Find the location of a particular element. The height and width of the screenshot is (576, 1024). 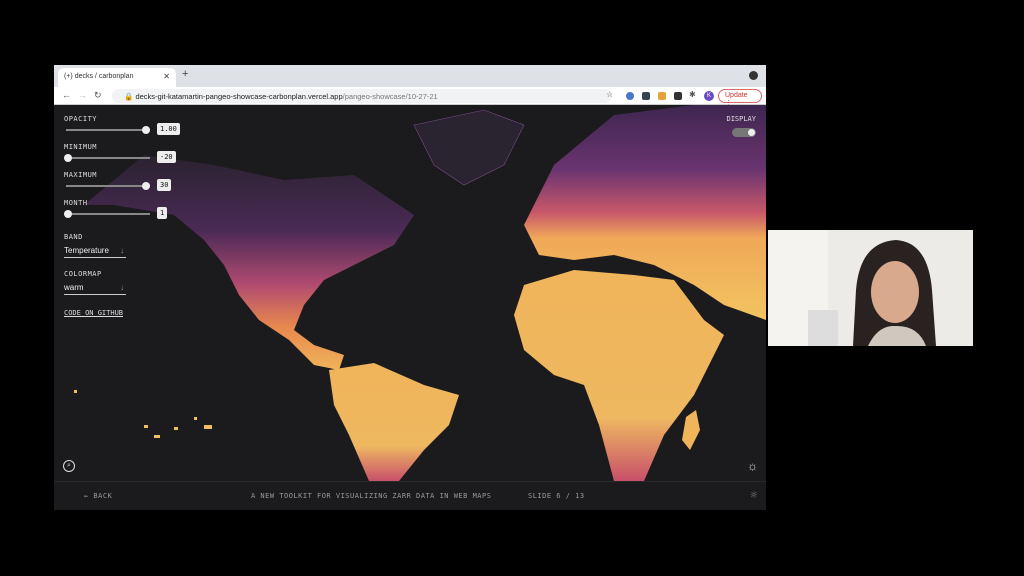

favicon: (+) is located at coordinates (68, 76).